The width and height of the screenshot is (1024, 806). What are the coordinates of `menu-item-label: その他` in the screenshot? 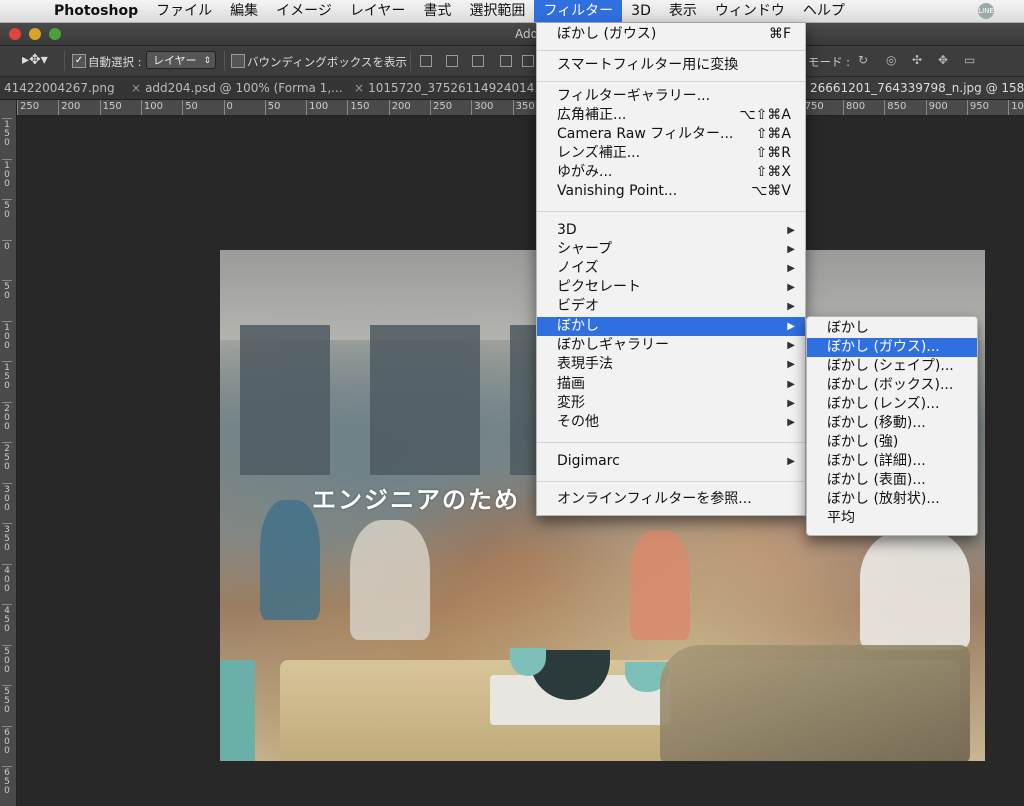 It's located at (578, 422).